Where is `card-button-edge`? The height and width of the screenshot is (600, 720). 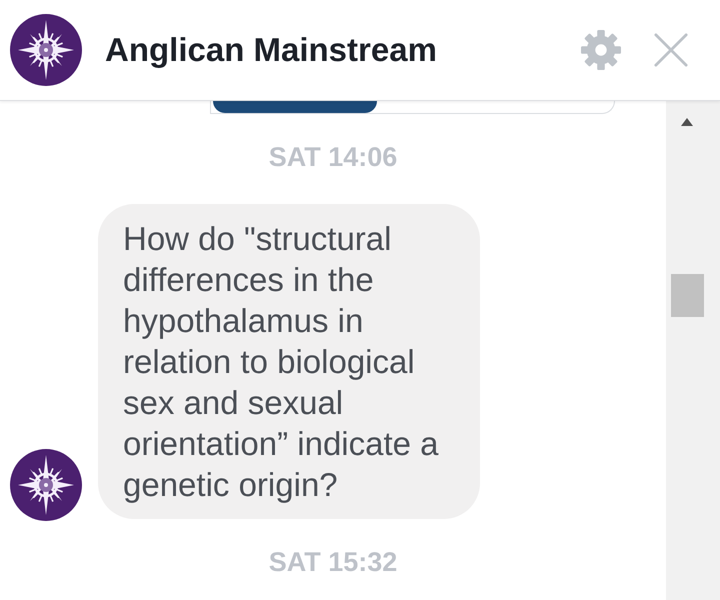
card-button-edge is located at coordinates (295, 107).